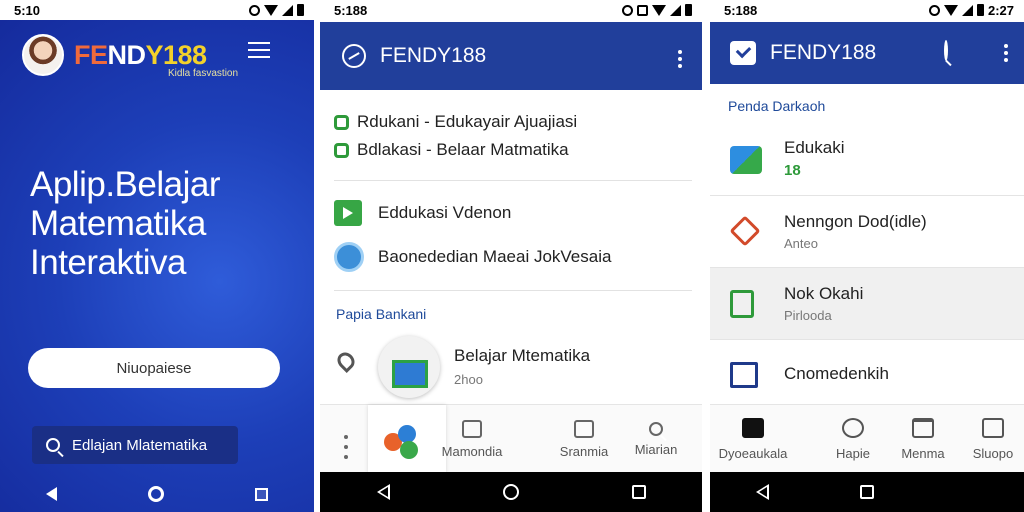 This screenshot has width=1024, height=512. What do you see at coordinates (753, 439) in the screenshot?
I see `tab-dyoeaukala: Dyoeaukala` at bounding box center [753, 439].